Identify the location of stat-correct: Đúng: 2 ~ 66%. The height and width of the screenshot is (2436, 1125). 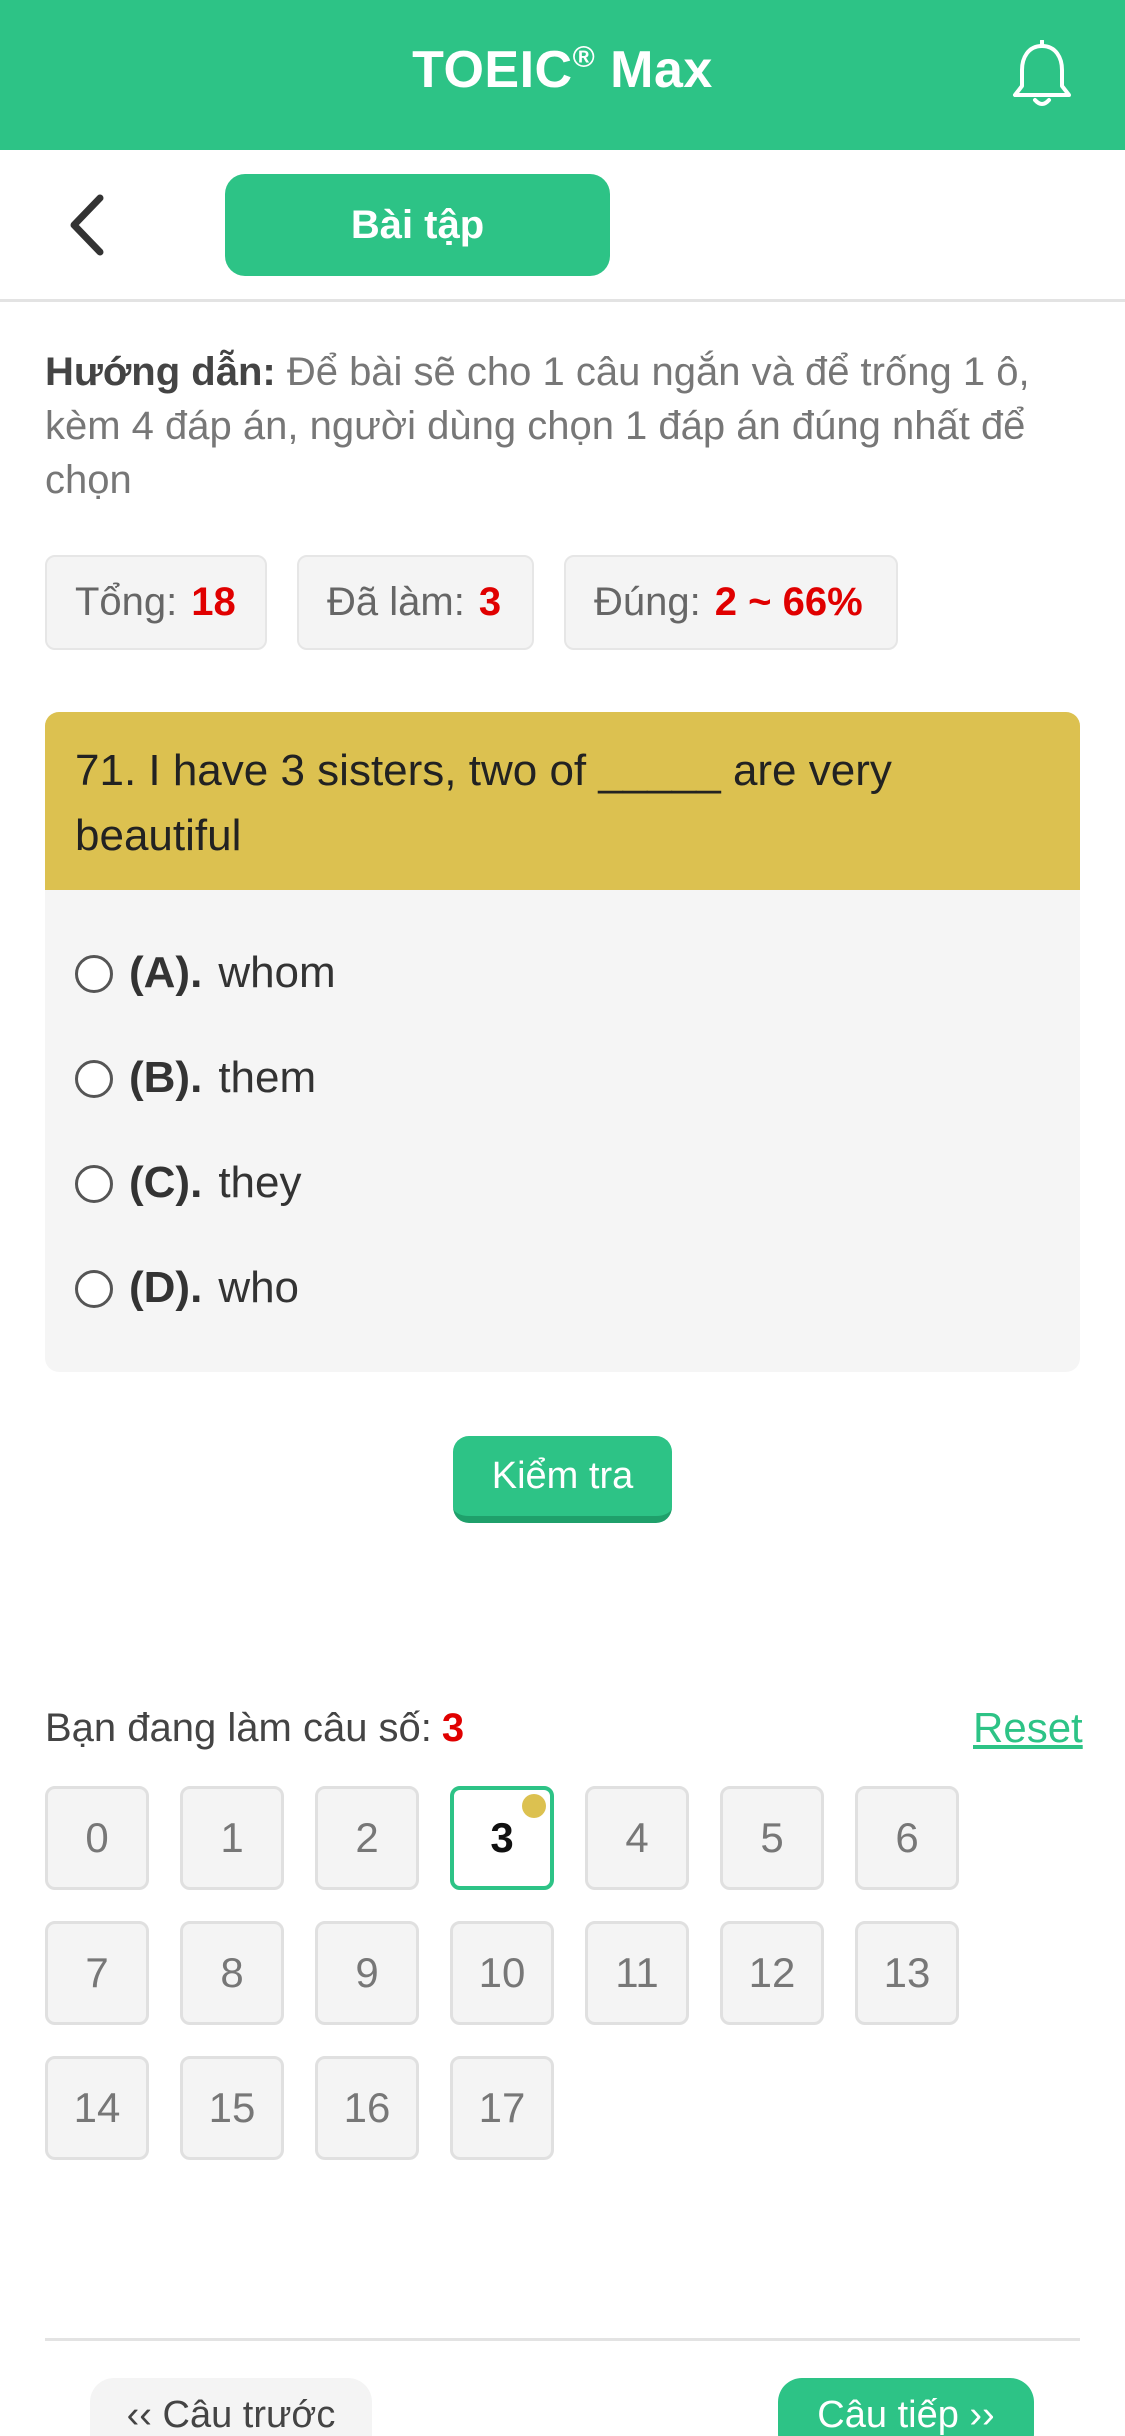
(731, 602).